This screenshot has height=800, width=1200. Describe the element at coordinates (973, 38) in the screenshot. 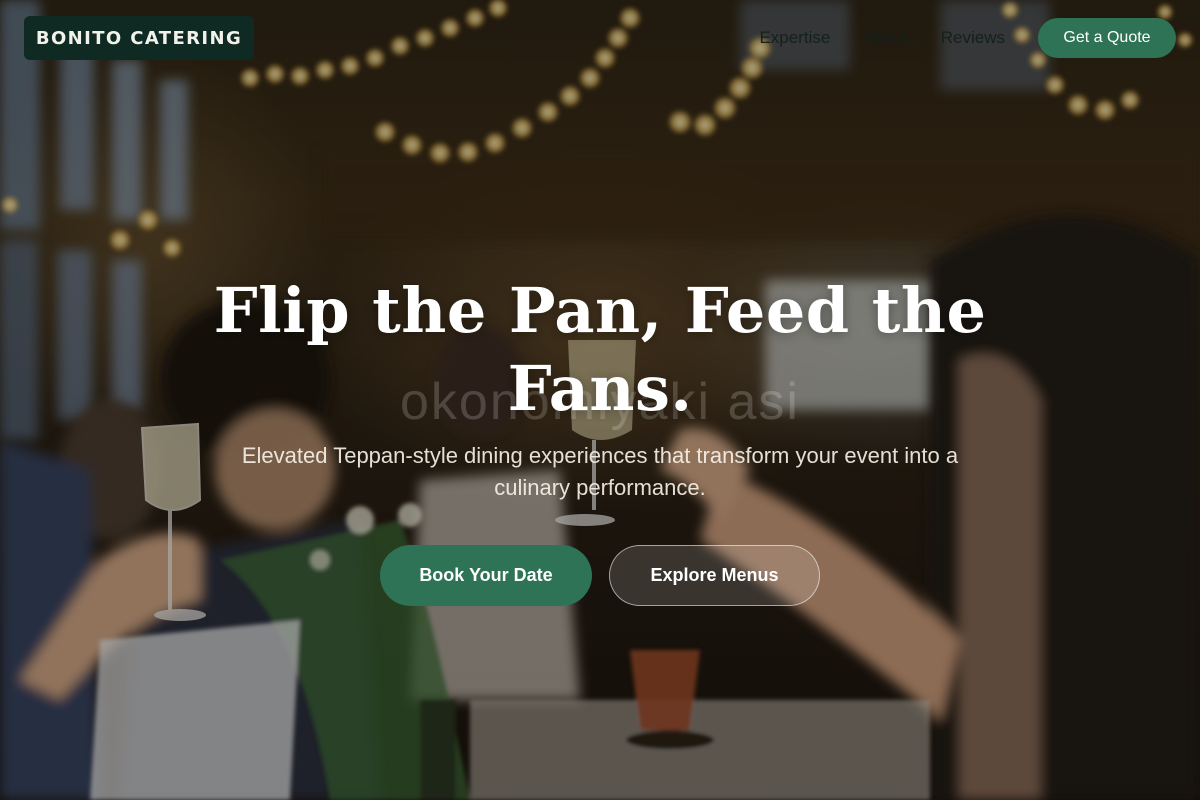

I see `nav-link-reviews: Reviews` at that location.